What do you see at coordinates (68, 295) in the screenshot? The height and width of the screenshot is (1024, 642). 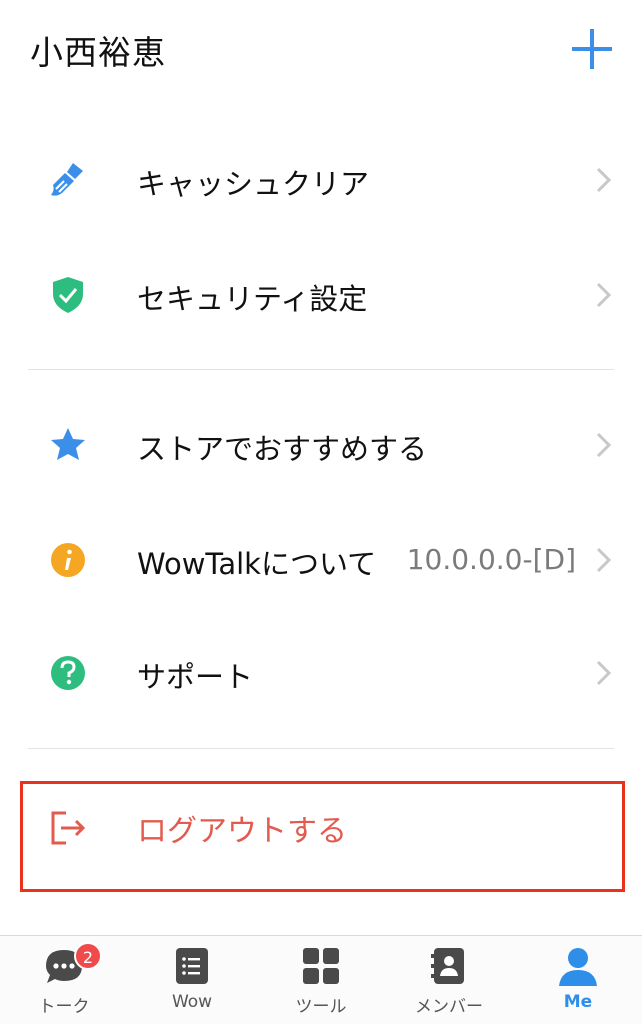 I see `shield-check-icon` at bounding box center [68, 295].